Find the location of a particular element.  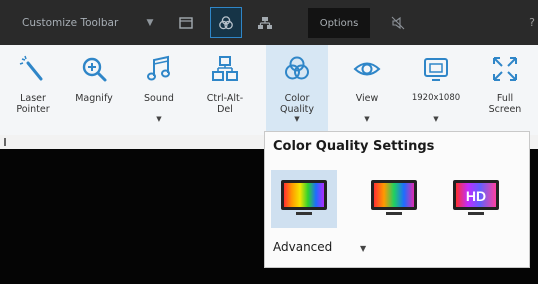

fullscreen-icon is located at coordinates (505, 69).